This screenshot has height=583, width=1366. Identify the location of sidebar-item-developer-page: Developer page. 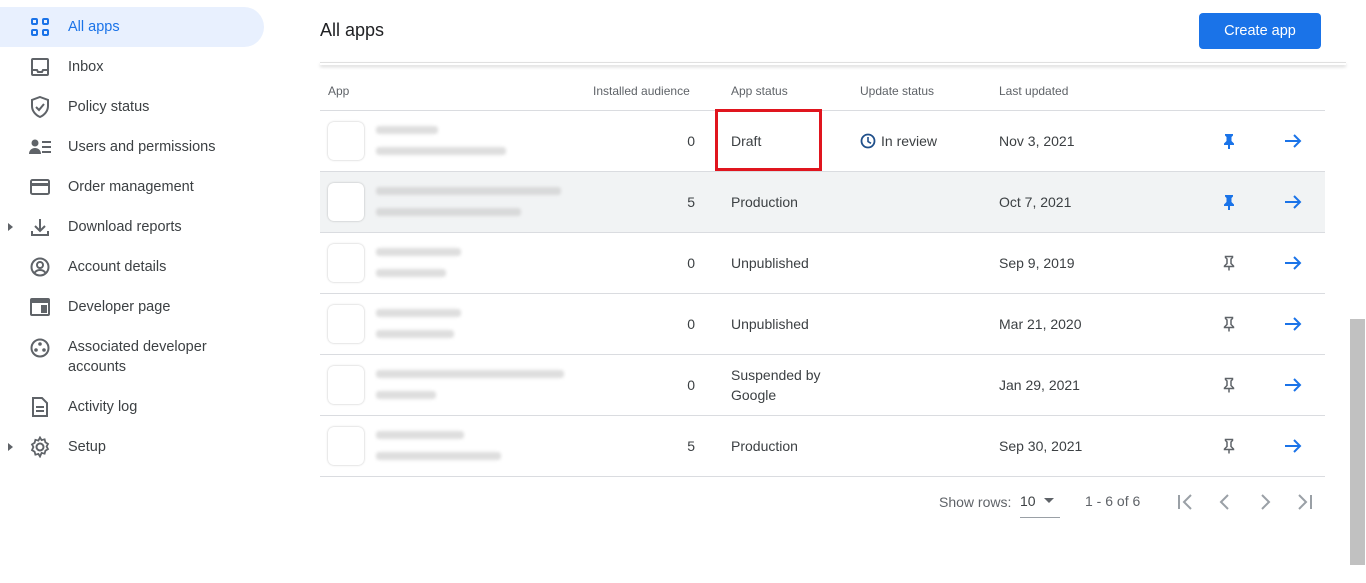
(132, 307).